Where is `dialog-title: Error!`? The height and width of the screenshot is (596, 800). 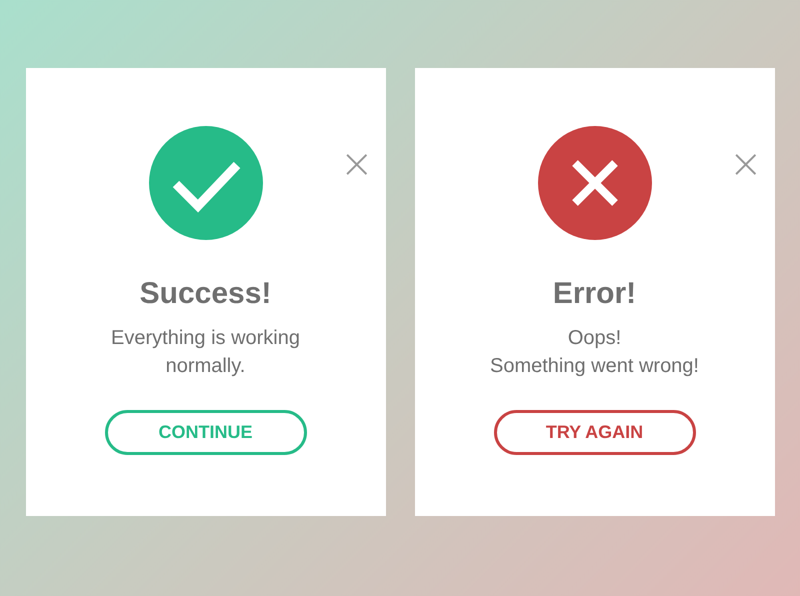
dialog-title: Error! is located at coordinates (594, 294).